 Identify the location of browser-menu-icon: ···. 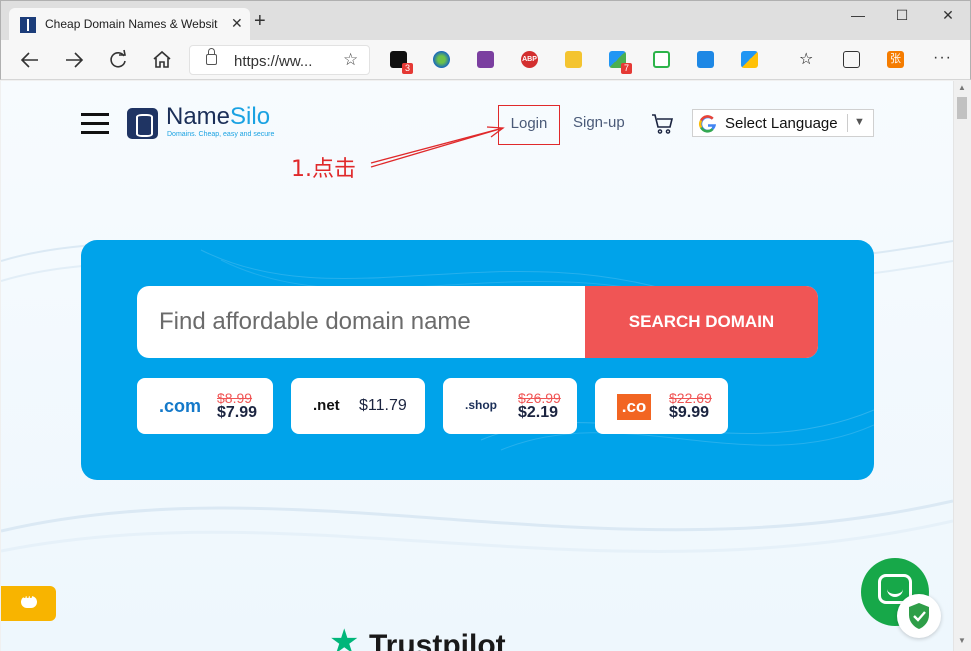
(942, 58).